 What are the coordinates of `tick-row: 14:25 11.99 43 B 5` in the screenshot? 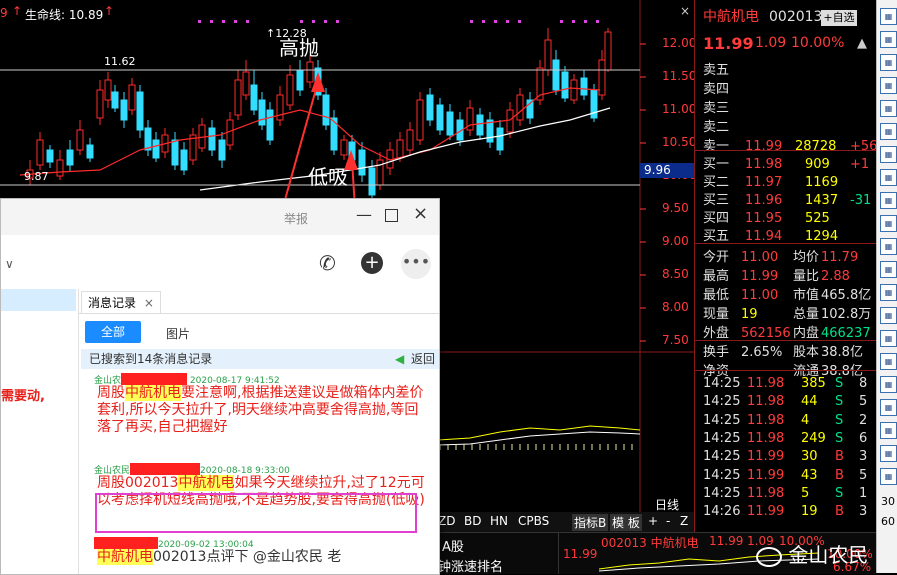 It's located at (786, 475).